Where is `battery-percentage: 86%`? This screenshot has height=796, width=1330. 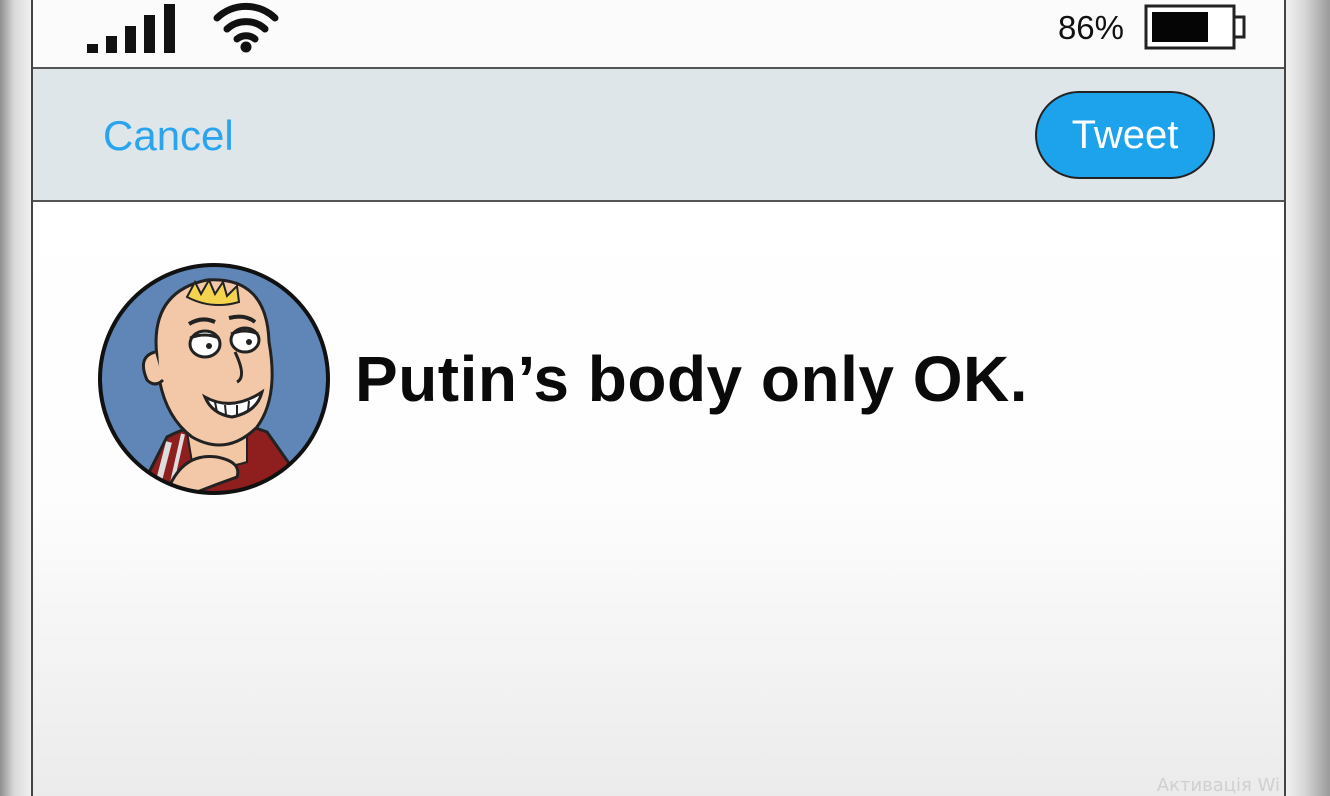 battery-percentage: 86% is located at coordinates (1090, 27).